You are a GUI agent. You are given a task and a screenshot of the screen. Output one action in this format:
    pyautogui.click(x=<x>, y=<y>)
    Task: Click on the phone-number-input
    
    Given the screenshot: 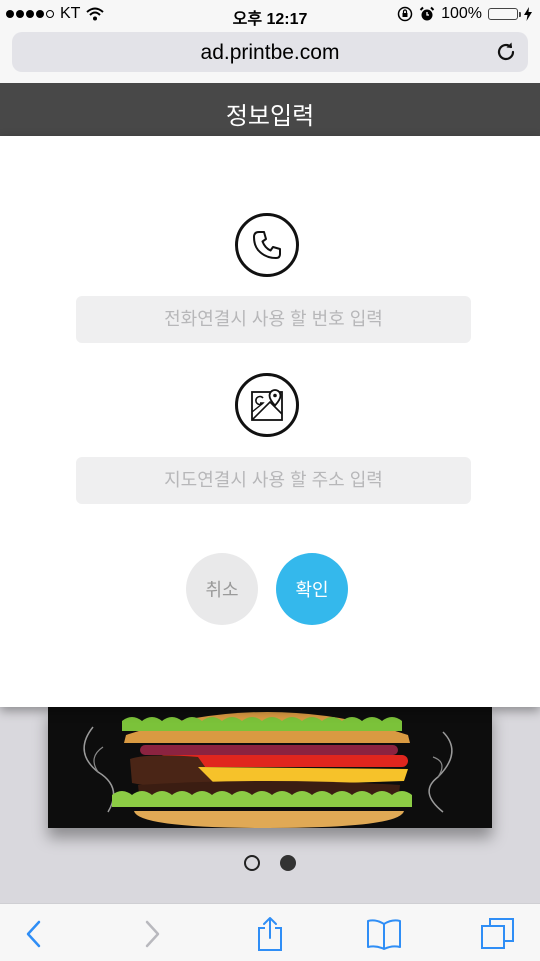 What is the action you would take?
    pyautogui.click(x=273, y=319)
    